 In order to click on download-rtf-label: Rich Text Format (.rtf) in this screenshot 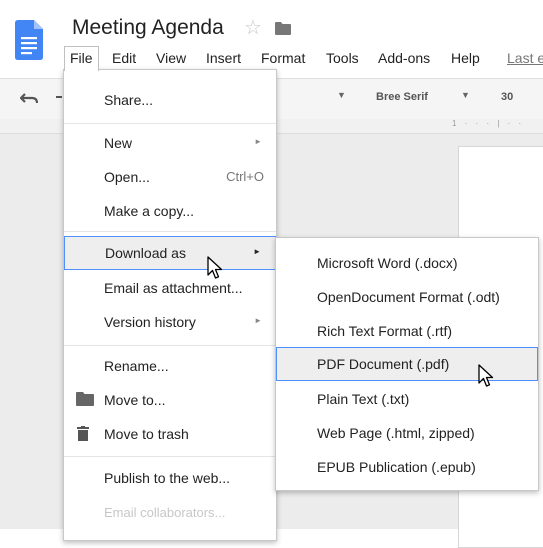, I will do `click(385, 331)`.